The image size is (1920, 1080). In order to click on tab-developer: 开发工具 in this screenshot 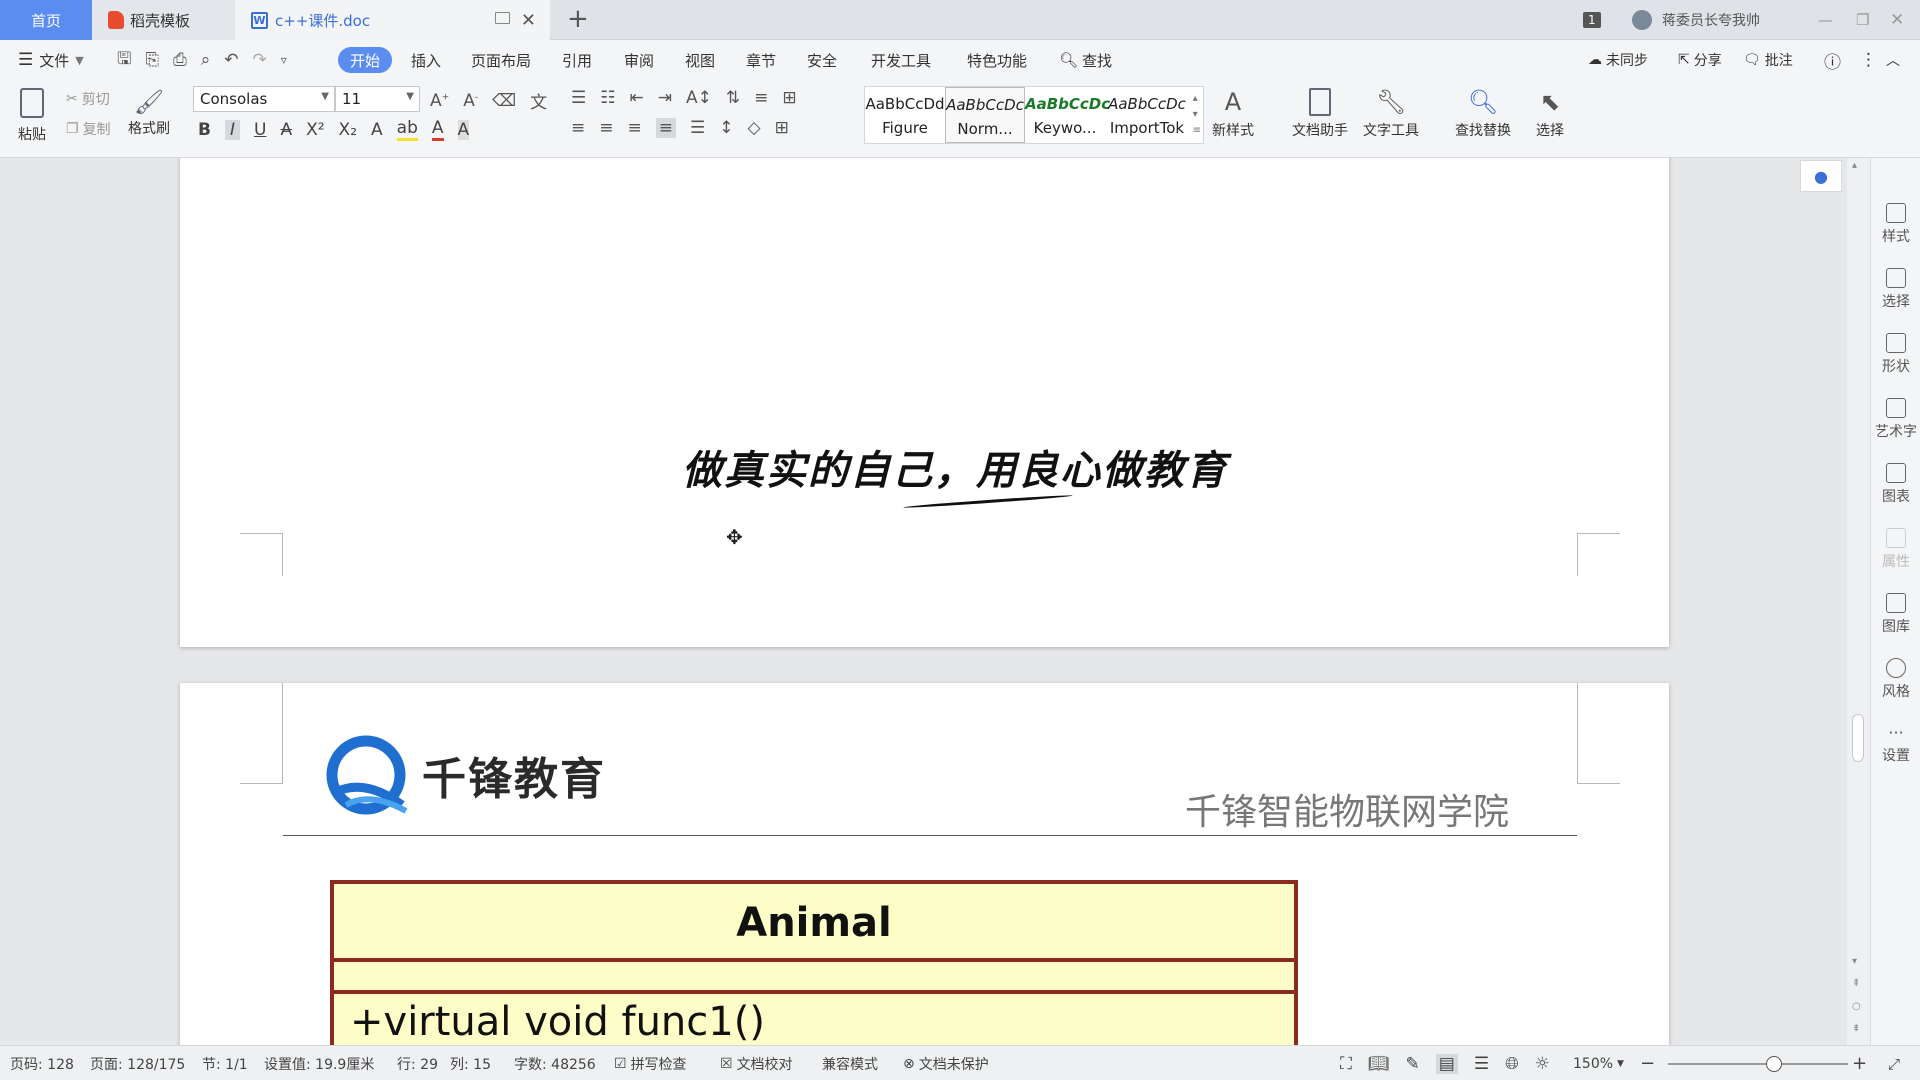, I will do `click(901, 60)`.